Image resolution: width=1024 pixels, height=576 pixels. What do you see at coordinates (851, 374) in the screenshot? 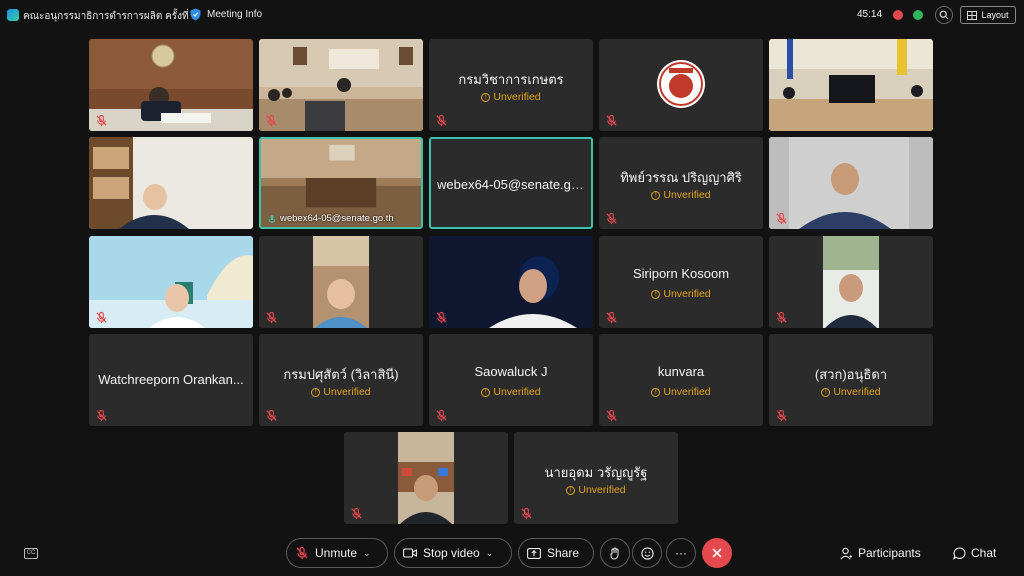
I see `participant-name: (สวก)อนุธิดา` at bounding box center [851, 374].